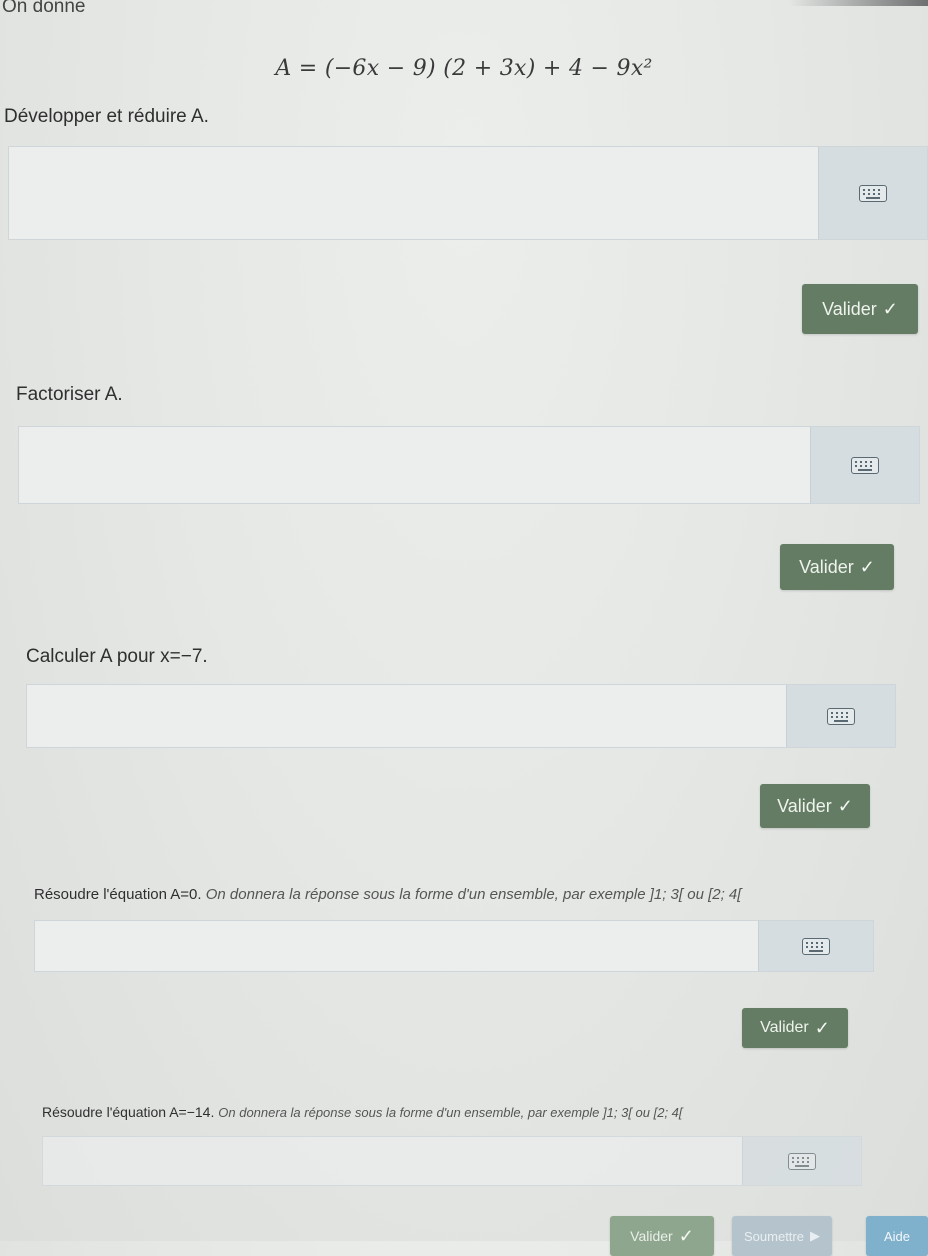 The width and height of the screenshot is (928, 1256). I want to click on question-5-input, so click(392, 1161).